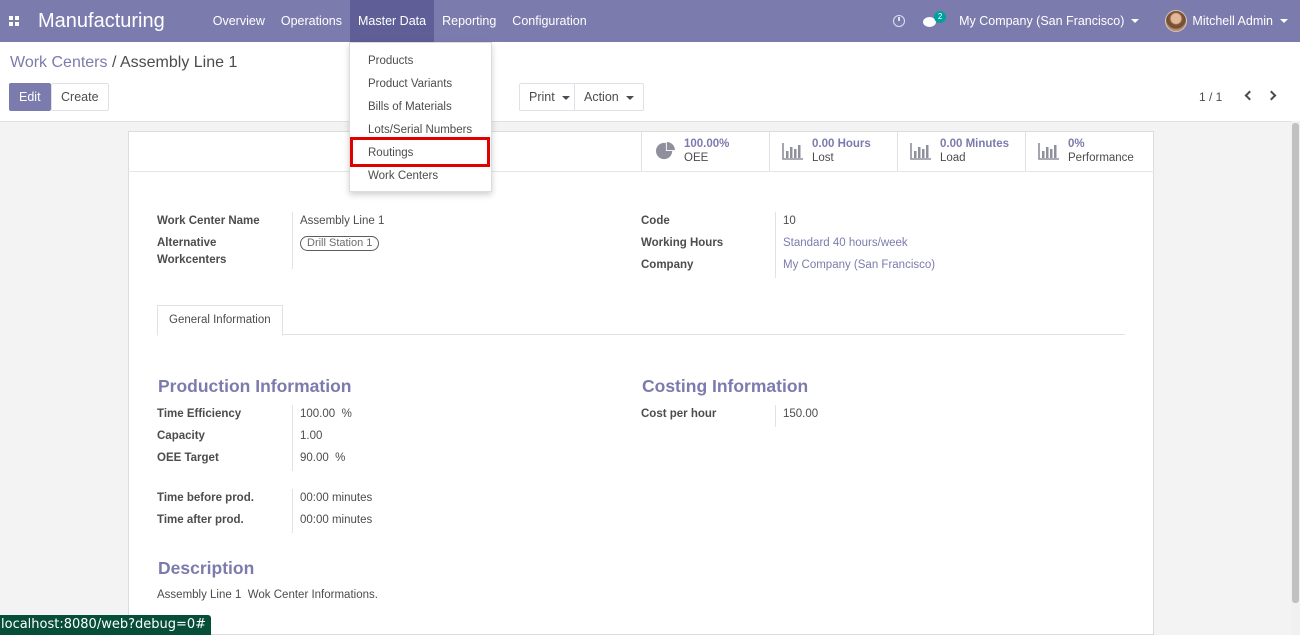 The image size is (1300, 635). Describe the element at coordinates (323, 458) in the screenshot. I see `oee-target-value: 90.00 %` at that location.